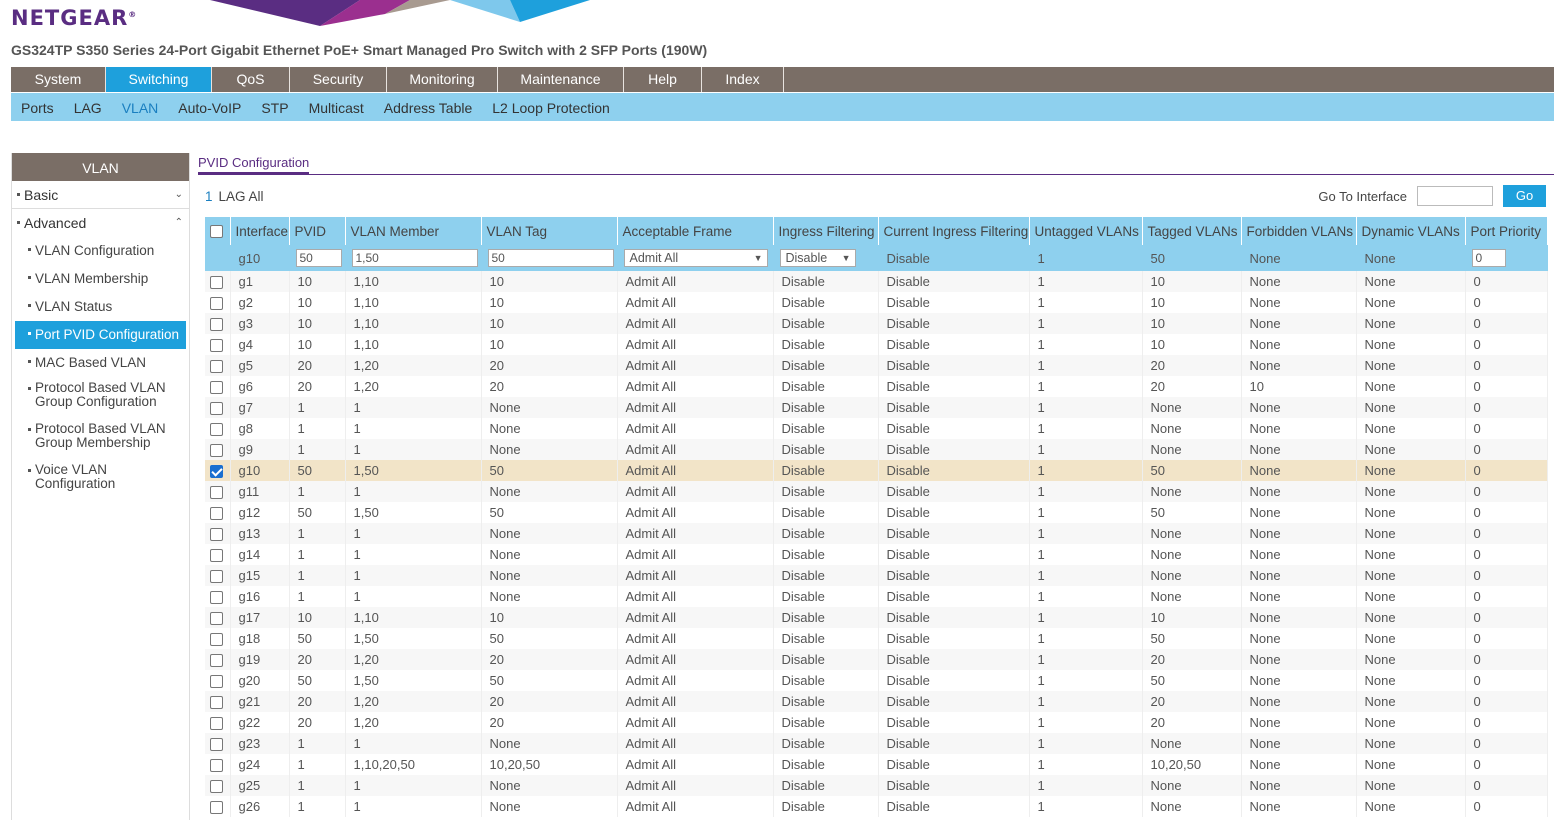  Describe the element at coordinates (442, 79) in the screenshot. I see `tab-monitoring: Monitoring` at that location.